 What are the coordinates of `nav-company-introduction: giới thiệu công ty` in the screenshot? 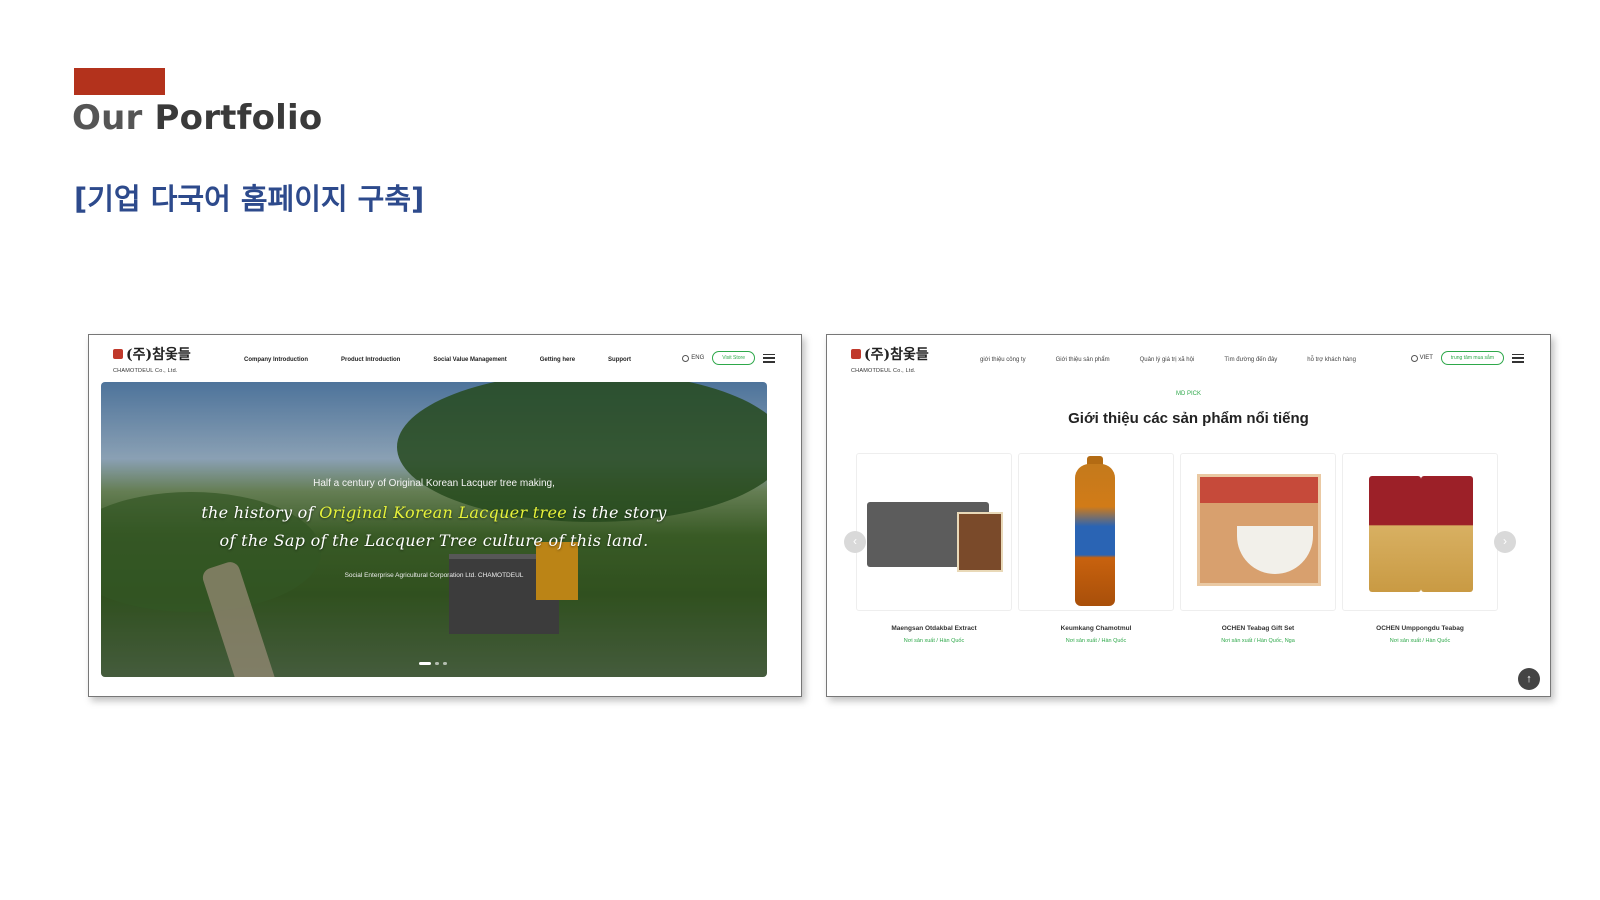 It's located at (1003, 360).